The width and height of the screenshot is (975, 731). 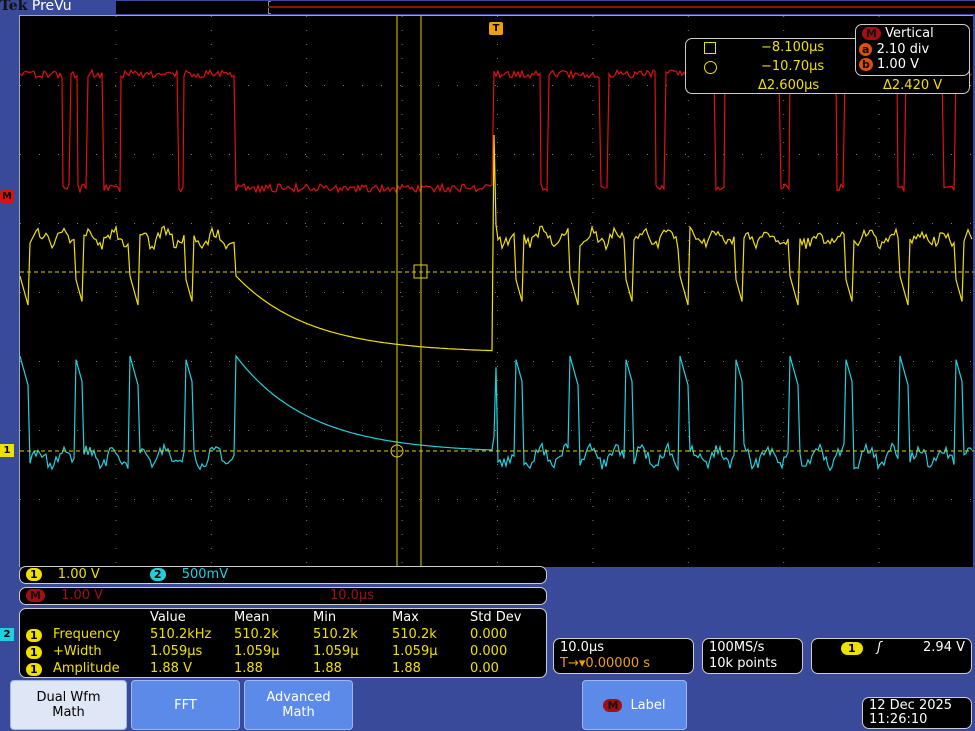 What do you see at coordinates (283, 596) in the screenshot?
I see `math-scale-bar: M 1.00 V 10.0µs` at bounding box center [283, 596].